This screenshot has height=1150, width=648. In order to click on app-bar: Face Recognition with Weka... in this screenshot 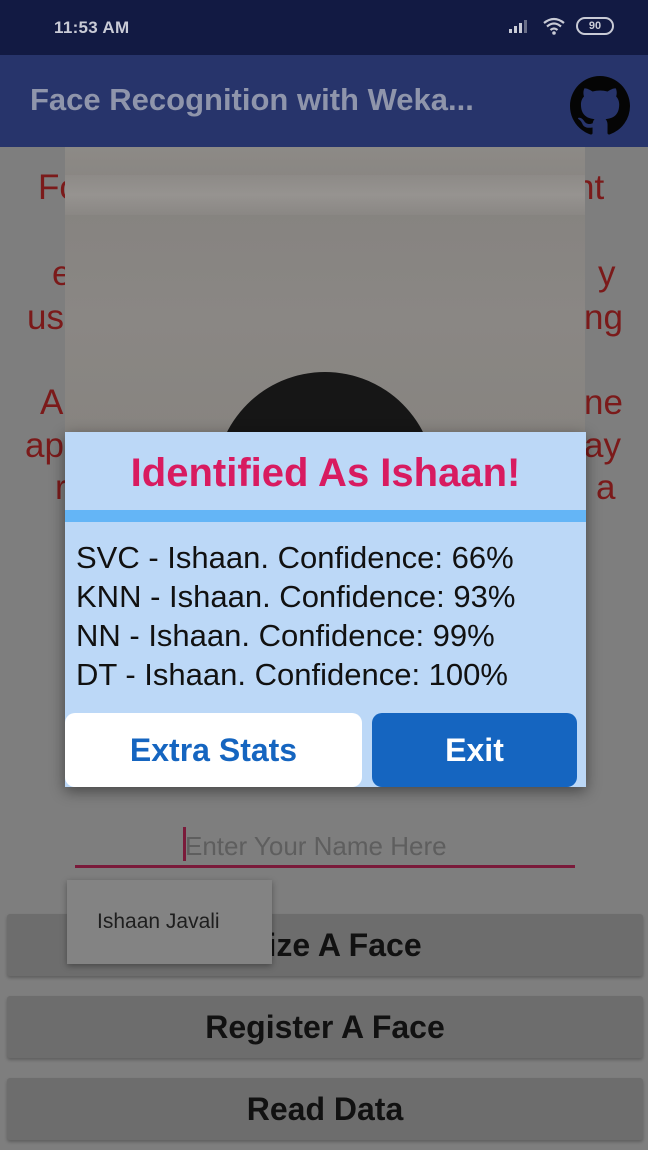, I will do `click(324, 101)`.